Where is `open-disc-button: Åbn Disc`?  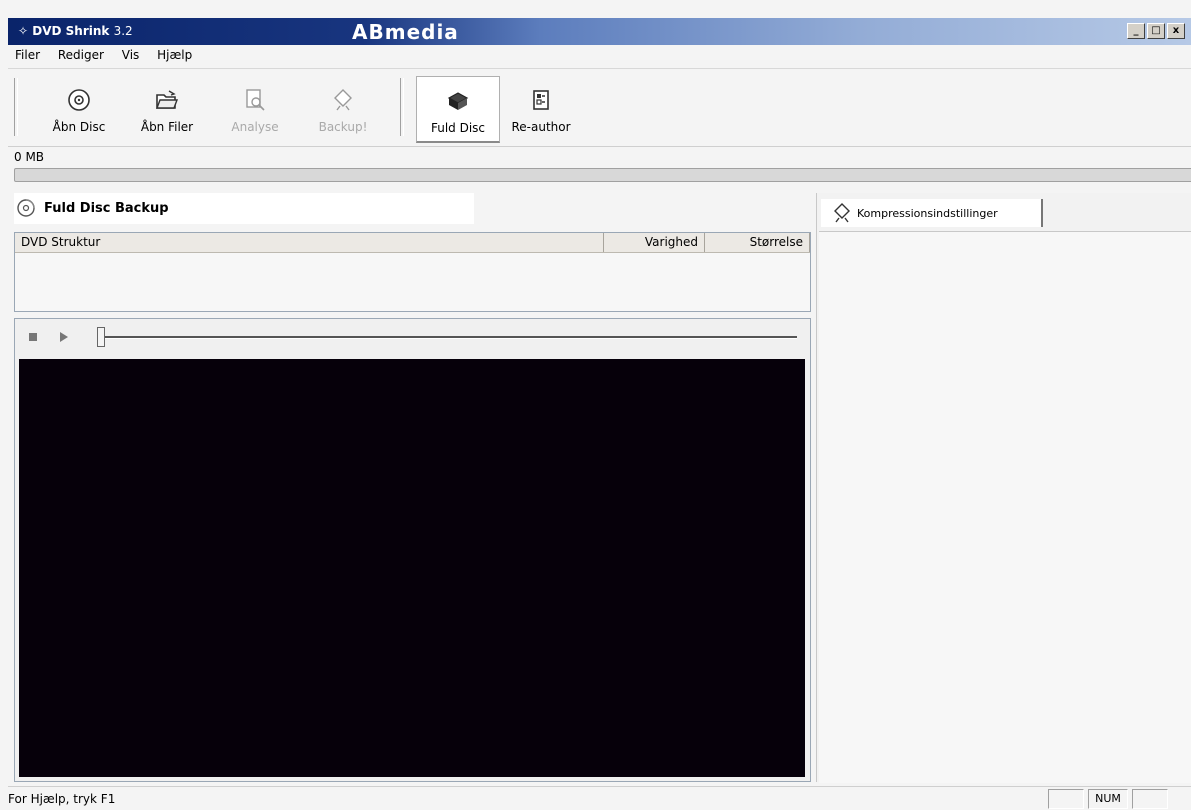
open-disc-button: Åbn Disc is located at coordinates (79, 108).